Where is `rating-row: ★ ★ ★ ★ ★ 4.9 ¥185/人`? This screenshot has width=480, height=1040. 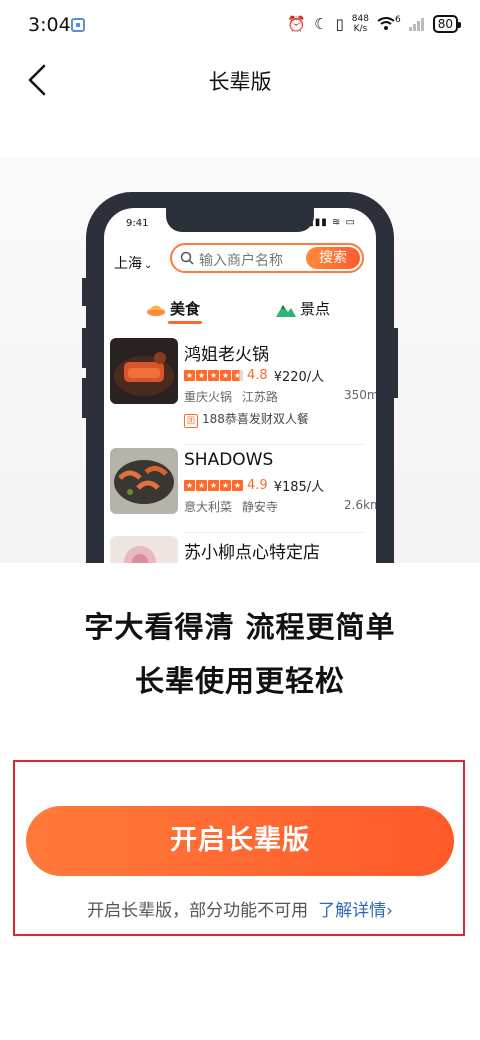
rating-row: ★ ★ ★ ★ ★ 4.9 ¥185/人 is located at coordinates (254, 485).